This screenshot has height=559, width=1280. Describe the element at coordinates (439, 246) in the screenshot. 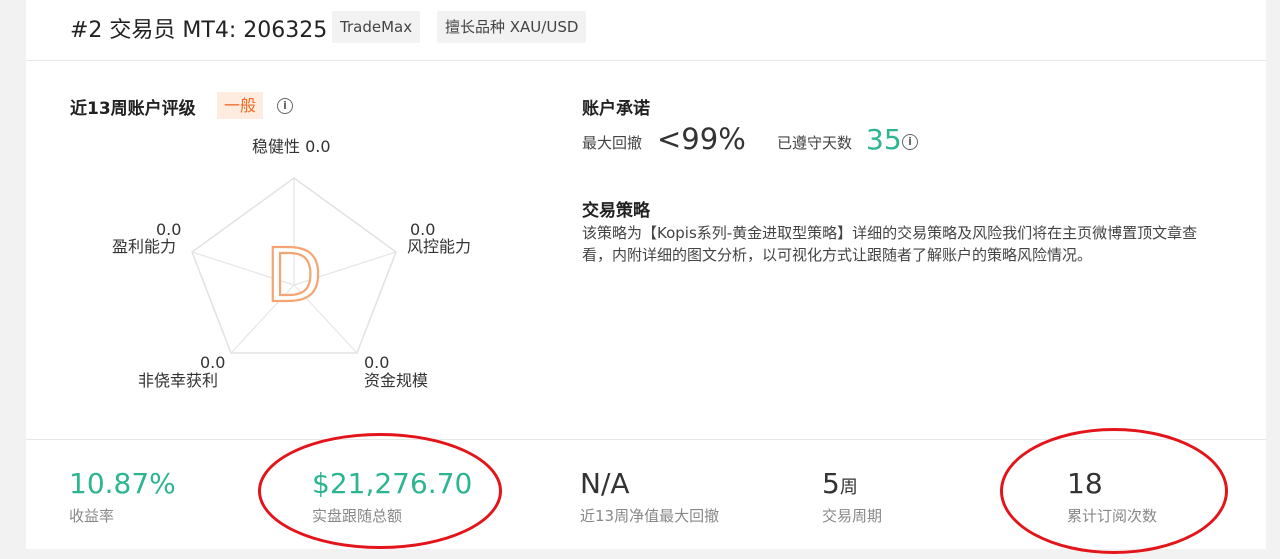

I see `axis-risk-label: 风控能力` at that location.